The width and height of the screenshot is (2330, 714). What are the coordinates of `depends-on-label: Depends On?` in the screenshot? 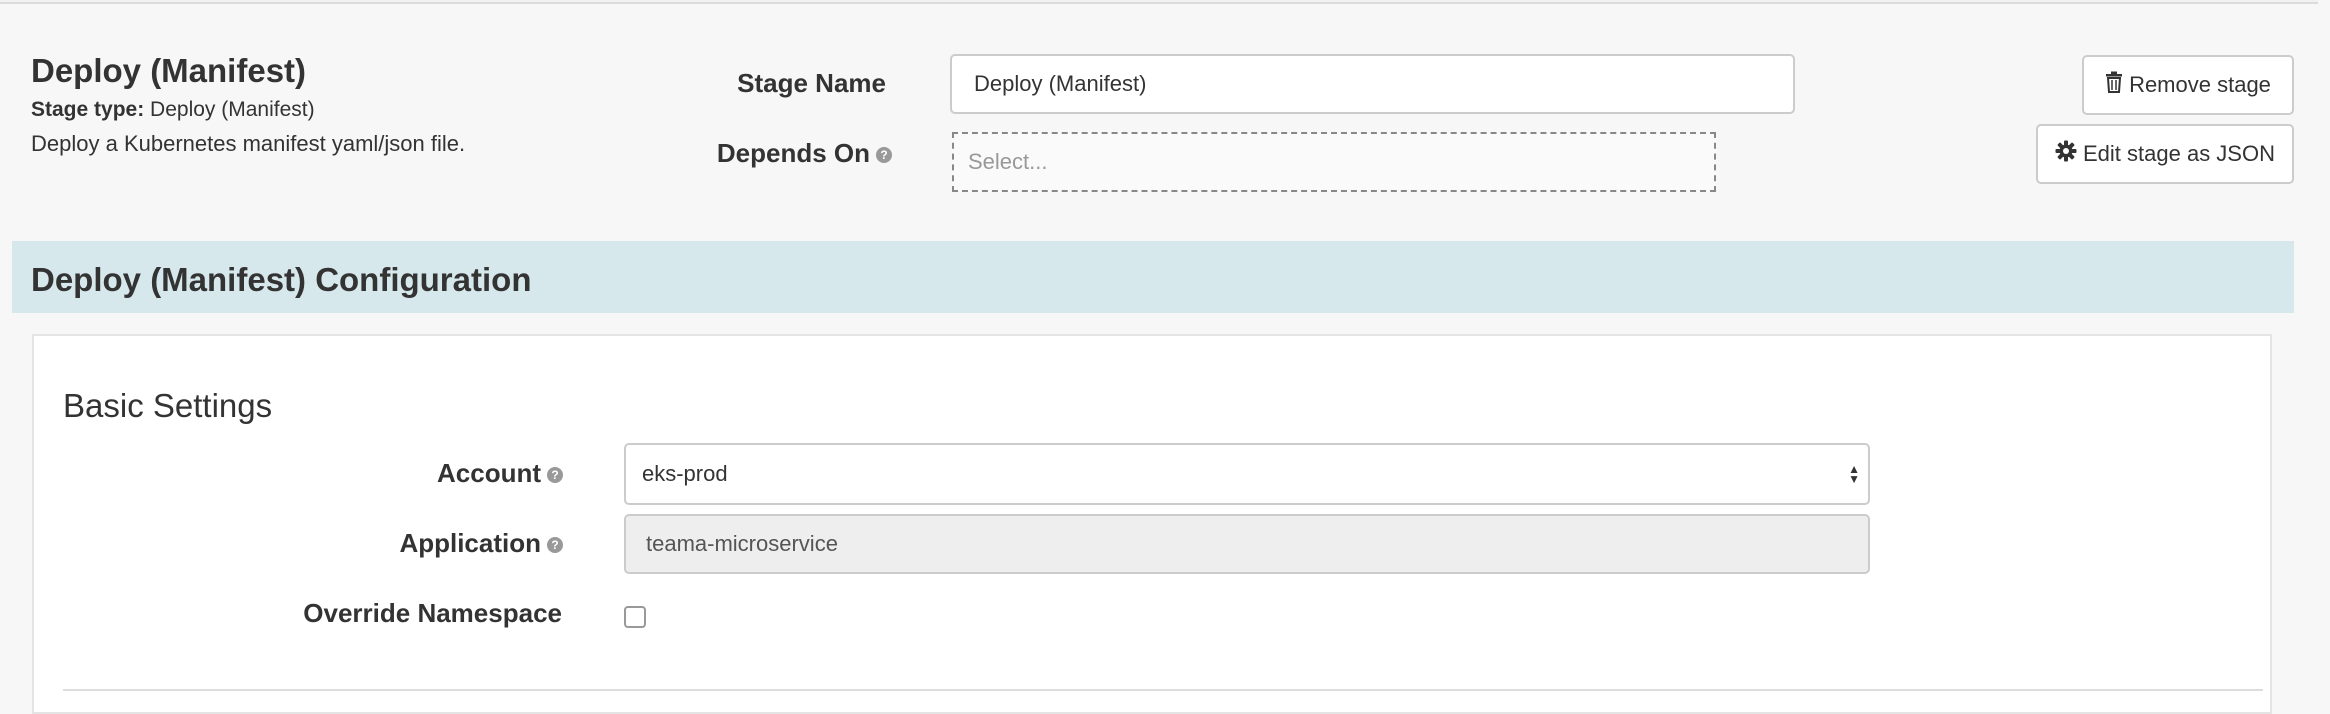 It's located at (796, 153).